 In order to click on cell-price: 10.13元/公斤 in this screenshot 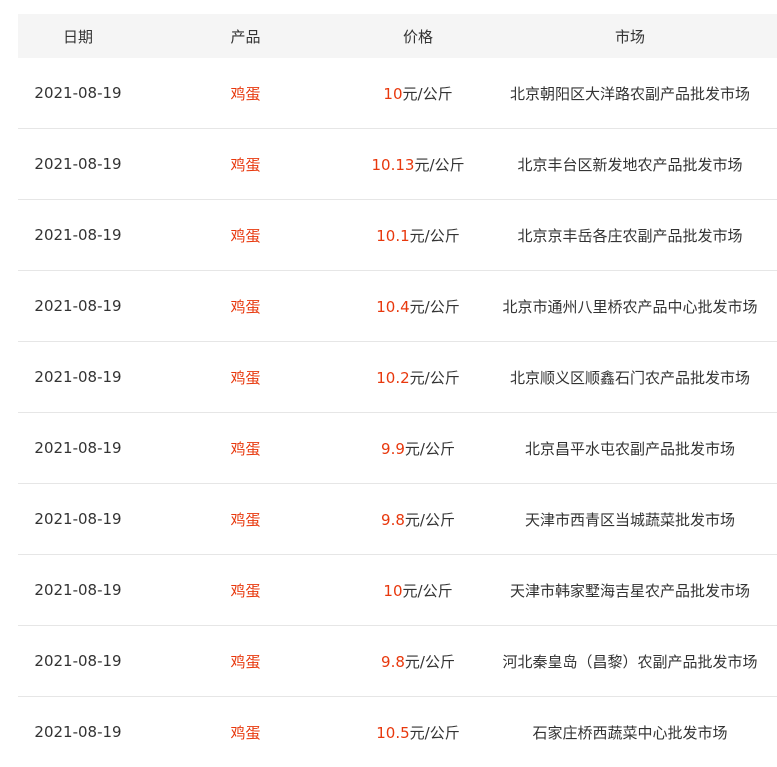, I will do `click(418, 164)`.